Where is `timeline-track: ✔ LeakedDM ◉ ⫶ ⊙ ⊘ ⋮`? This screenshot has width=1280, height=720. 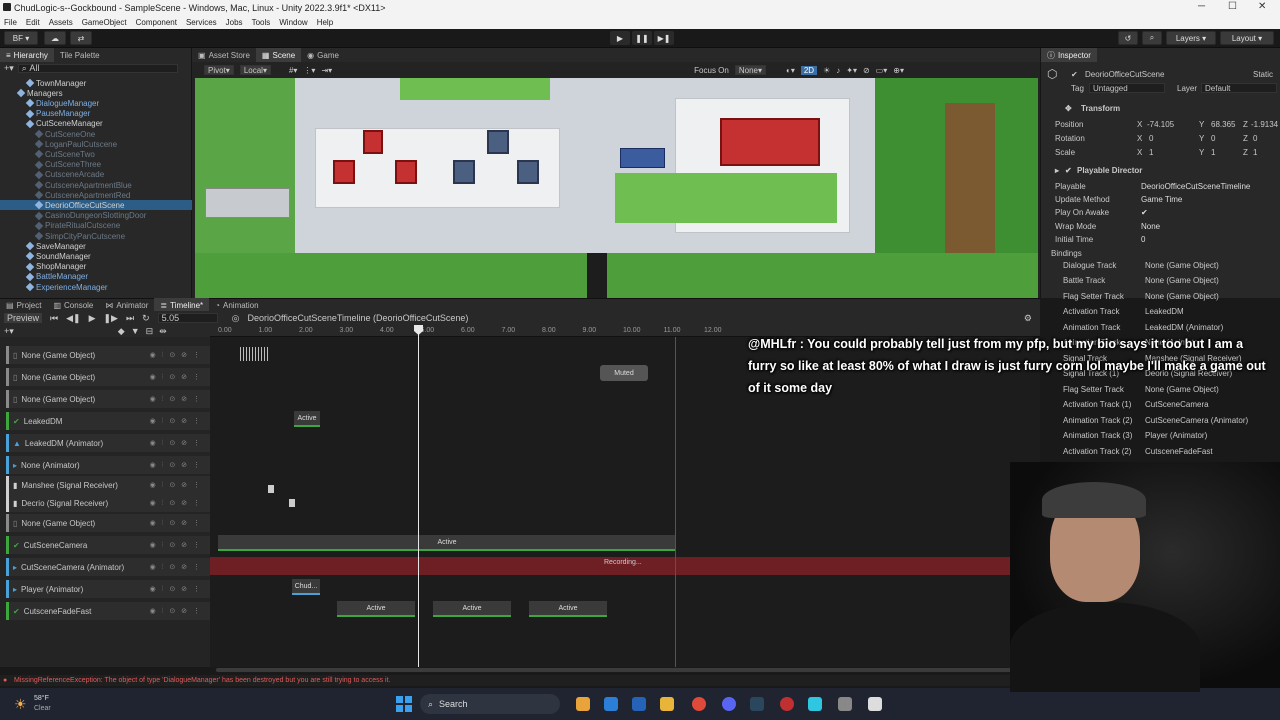
timeline-track: ✔ LeakedDM ◉ ⫶ ⊙ ⊘ ⋮ is located at coordinates (108, 421).